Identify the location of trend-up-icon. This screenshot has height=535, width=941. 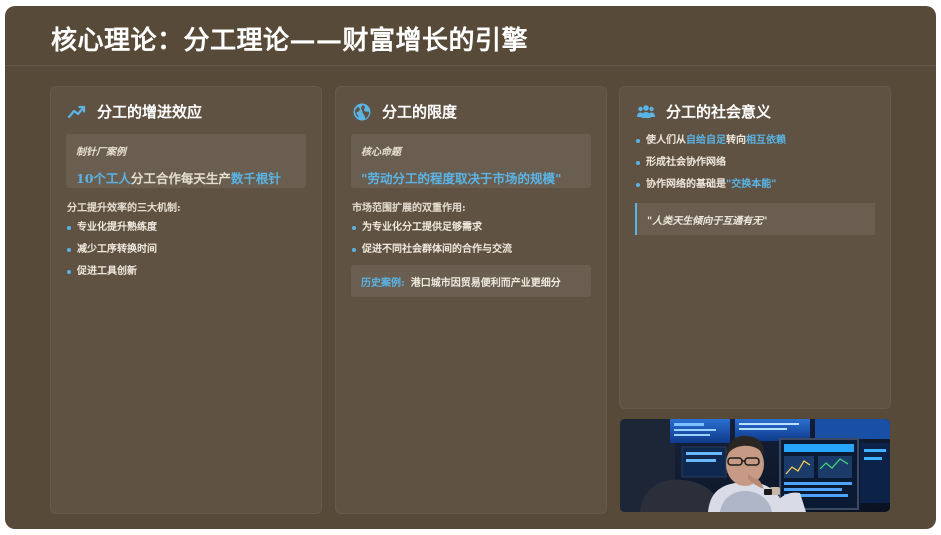
(77, 112).